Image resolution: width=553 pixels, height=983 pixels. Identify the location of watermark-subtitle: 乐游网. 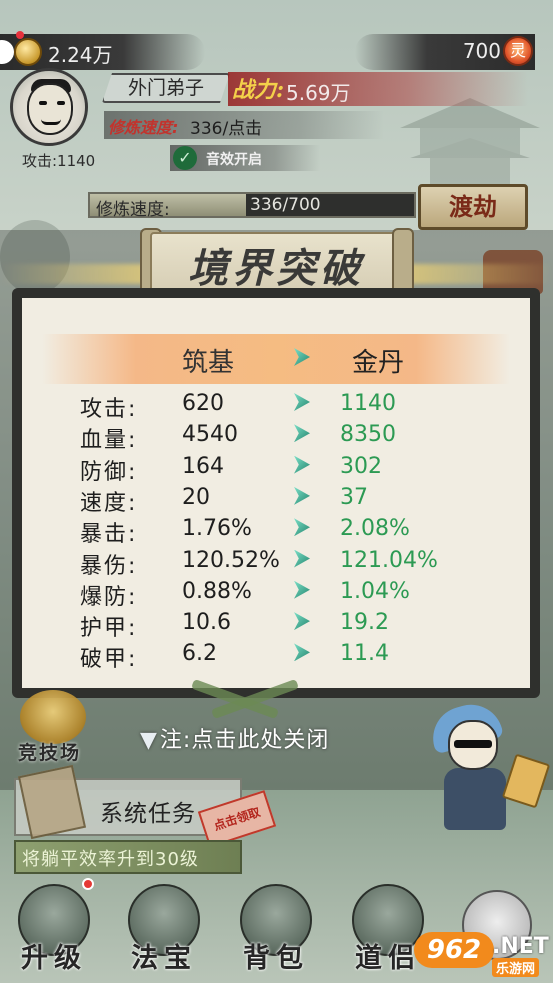
(516, 967).